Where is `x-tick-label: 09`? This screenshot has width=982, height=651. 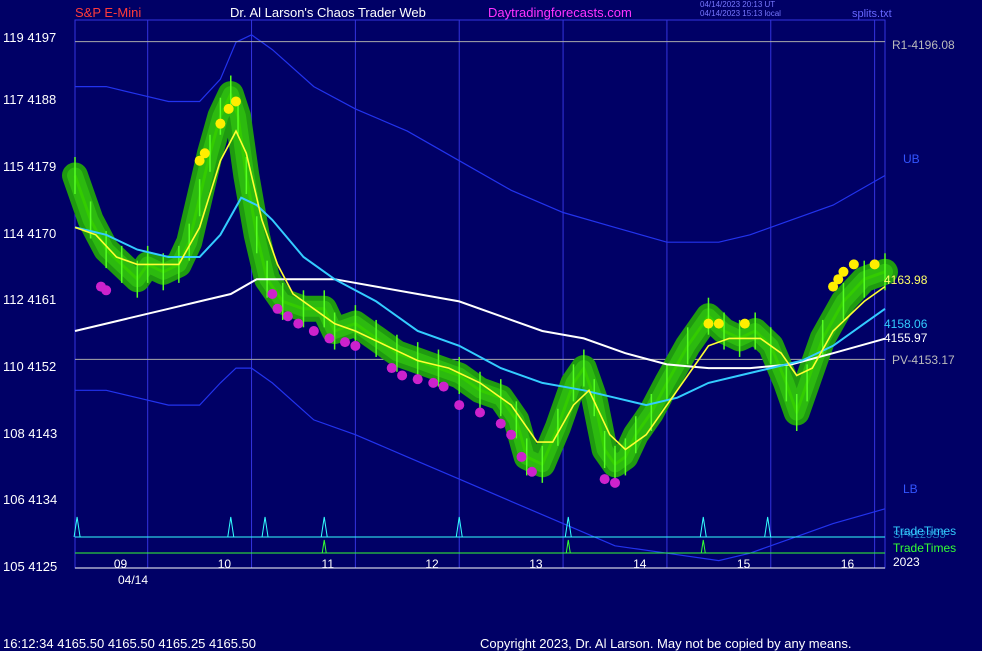
x-tick-label: 09 is located at coordinates (120, 564).